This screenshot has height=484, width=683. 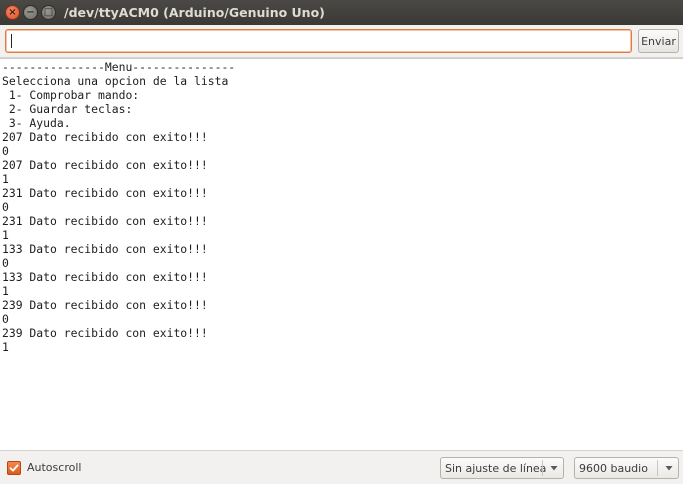 I want to click on baud-rate-select: 9600 baudio, so click(x=626, y=468).